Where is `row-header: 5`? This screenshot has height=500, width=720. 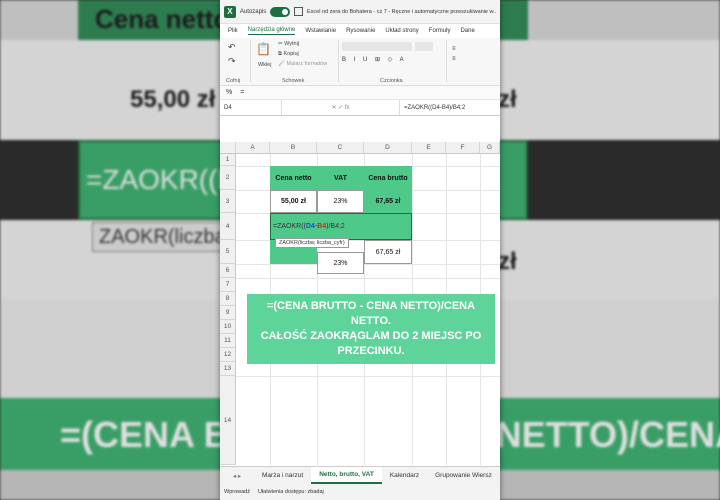 row-header: 5 is located at coordinates (228, 252).